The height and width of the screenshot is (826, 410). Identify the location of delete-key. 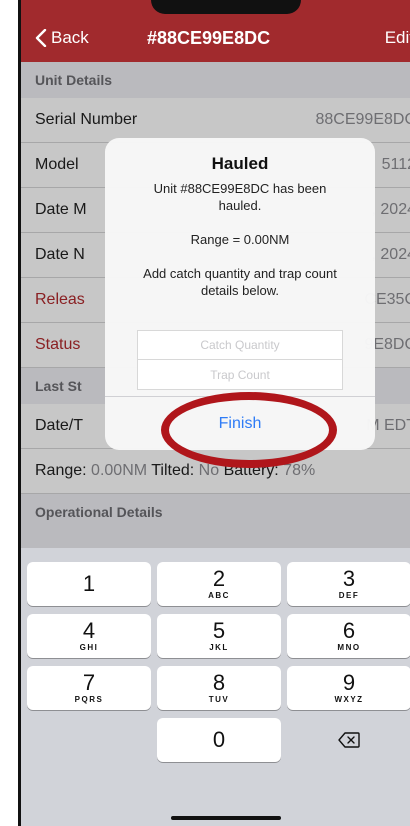
(348, 740).